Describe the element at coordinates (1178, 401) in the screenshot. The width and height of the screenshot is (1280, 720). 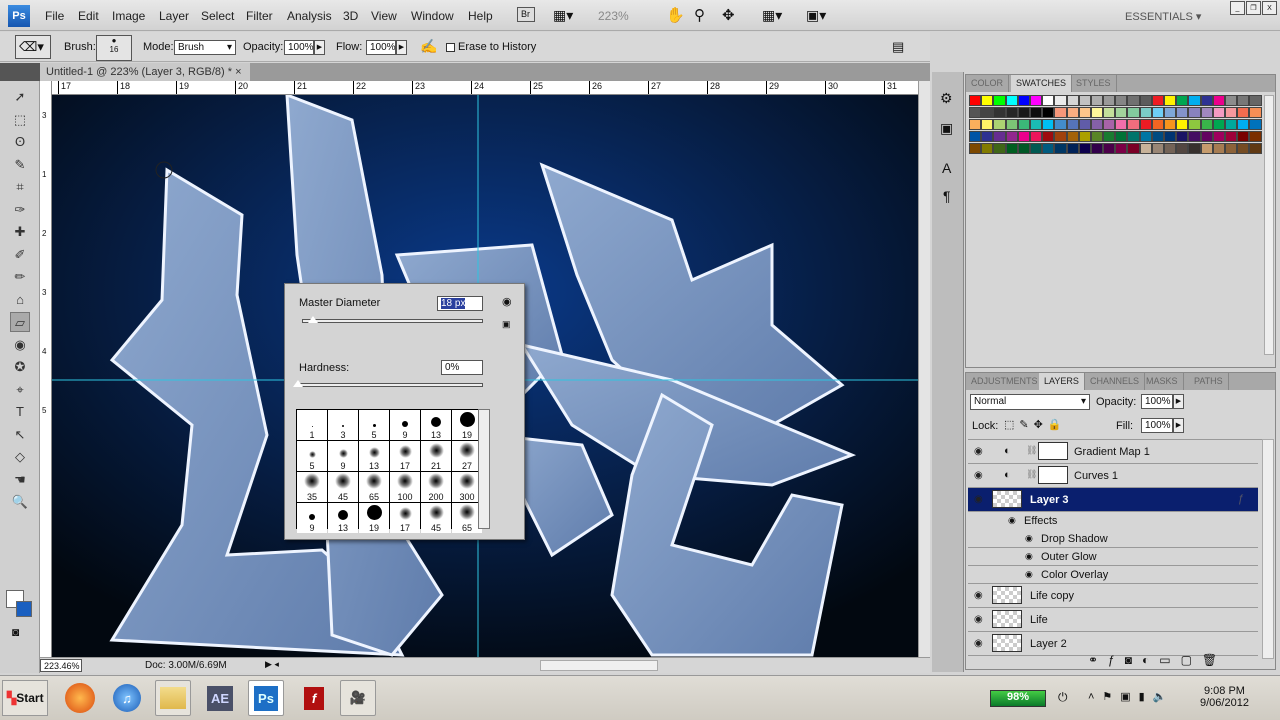
I see `layer-opacity-slider: ▶` at that location.